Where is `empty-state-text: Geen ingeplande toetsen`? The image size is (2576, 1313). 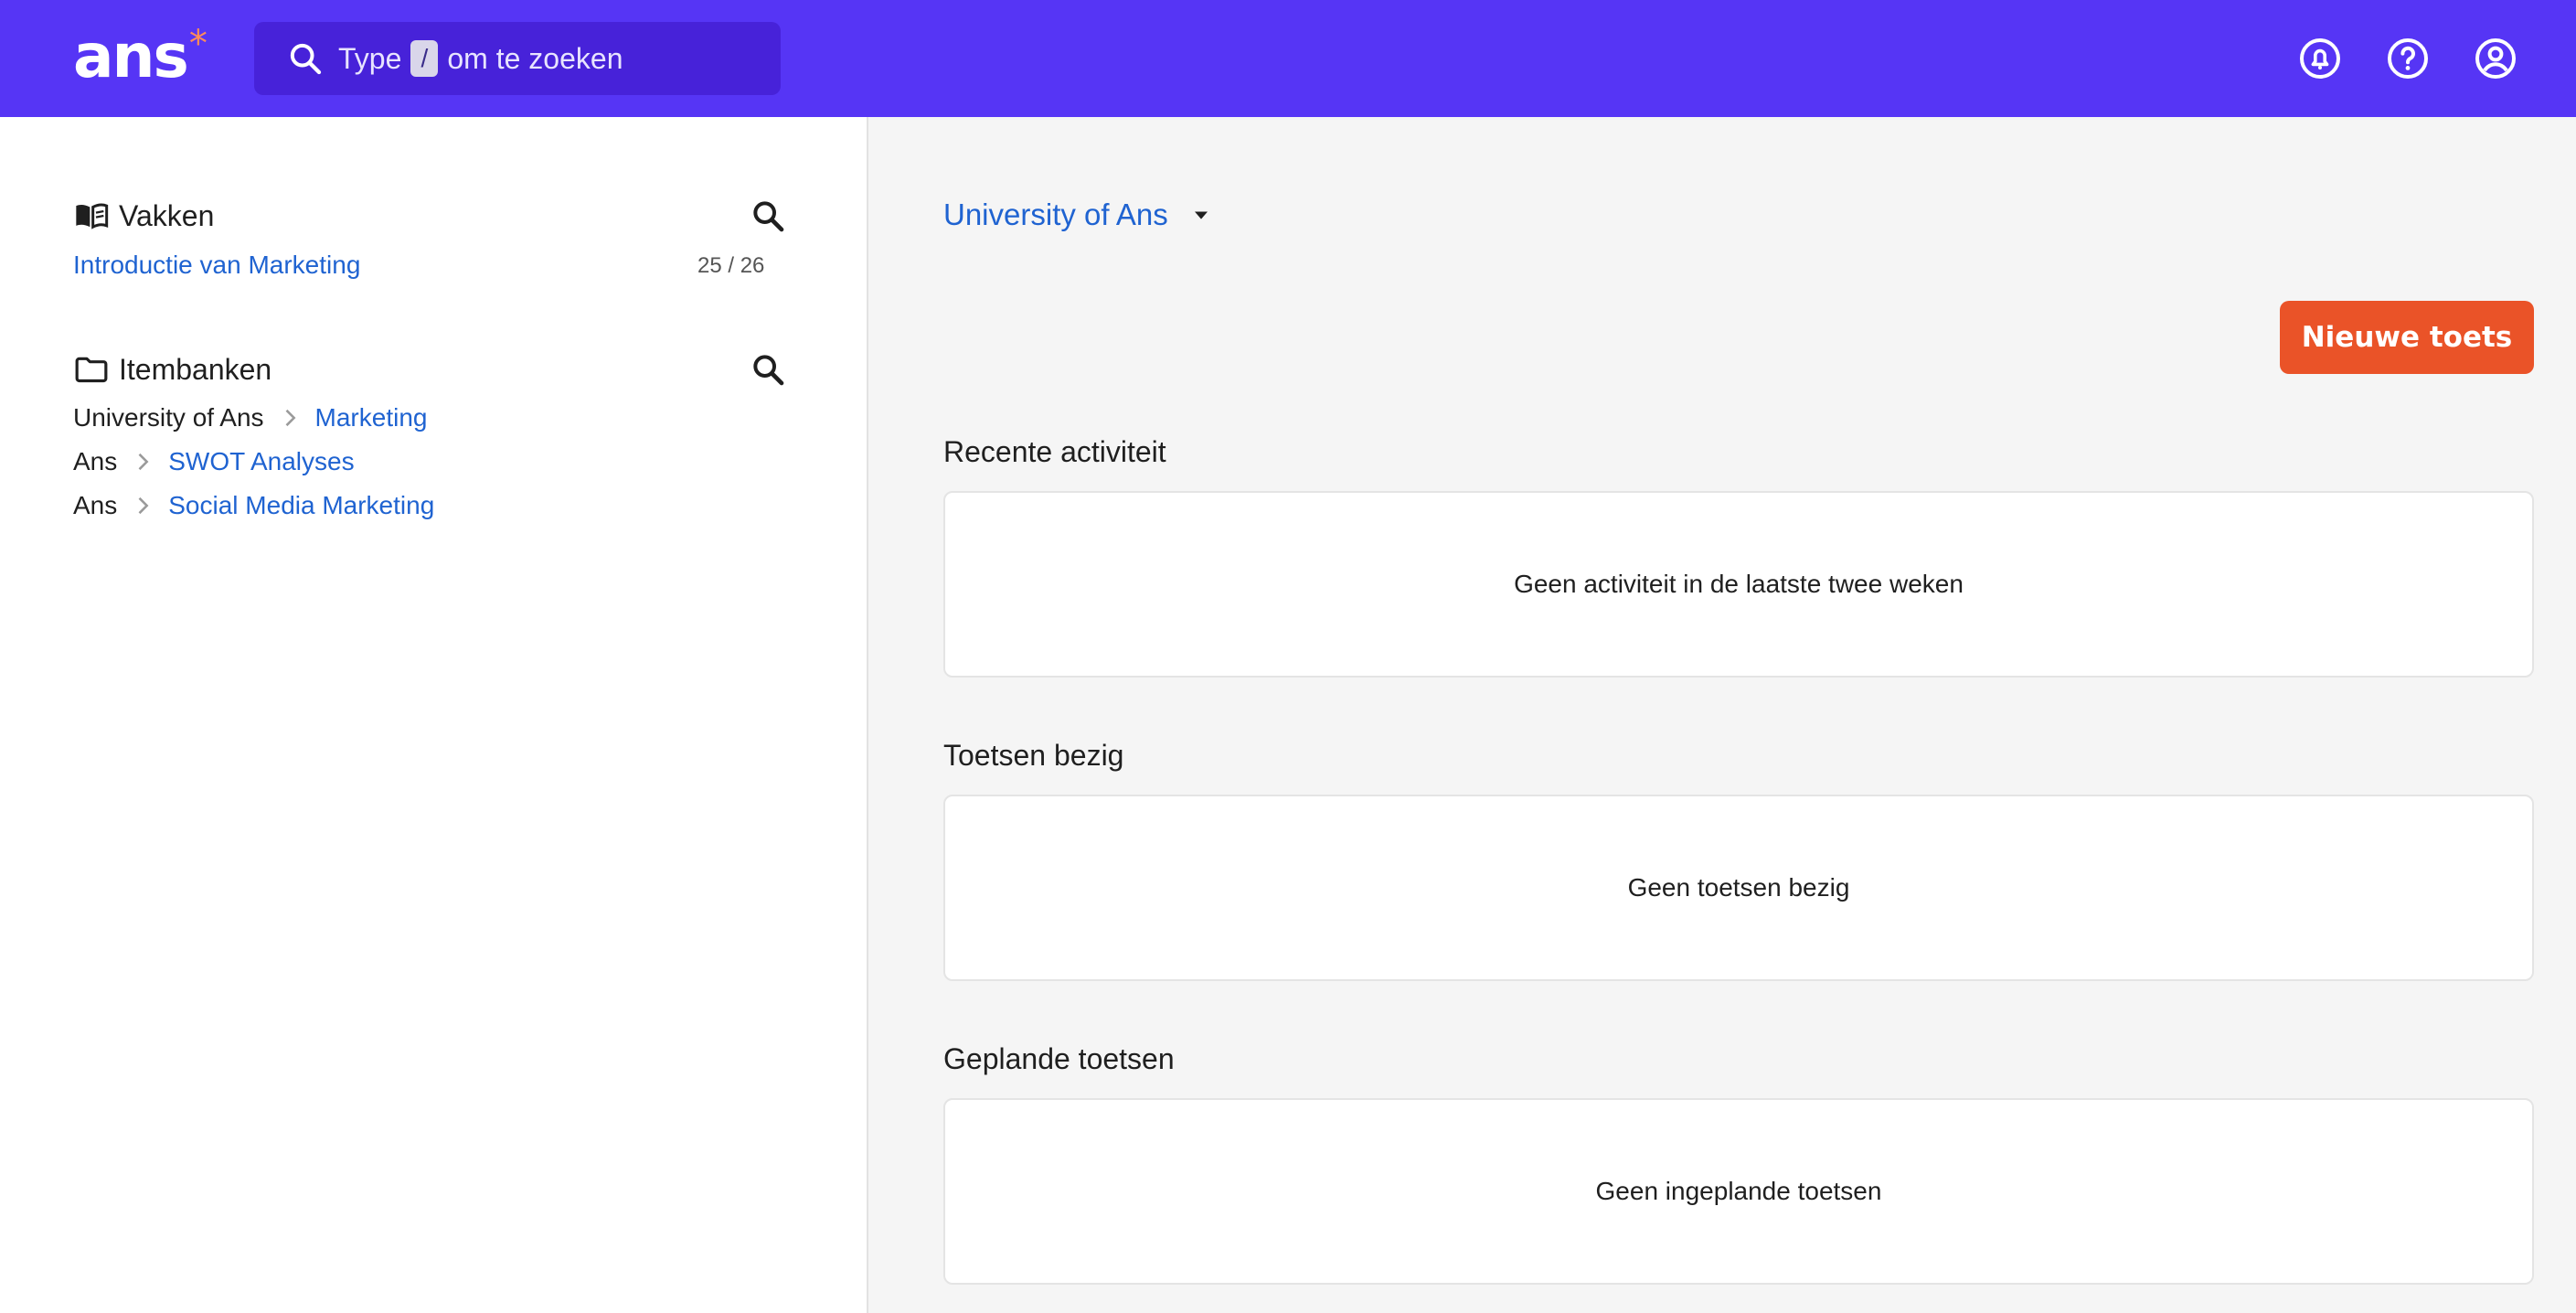 empty-state-text: Geen ingeplande toetsen is located at coordinates (1738, 1191).